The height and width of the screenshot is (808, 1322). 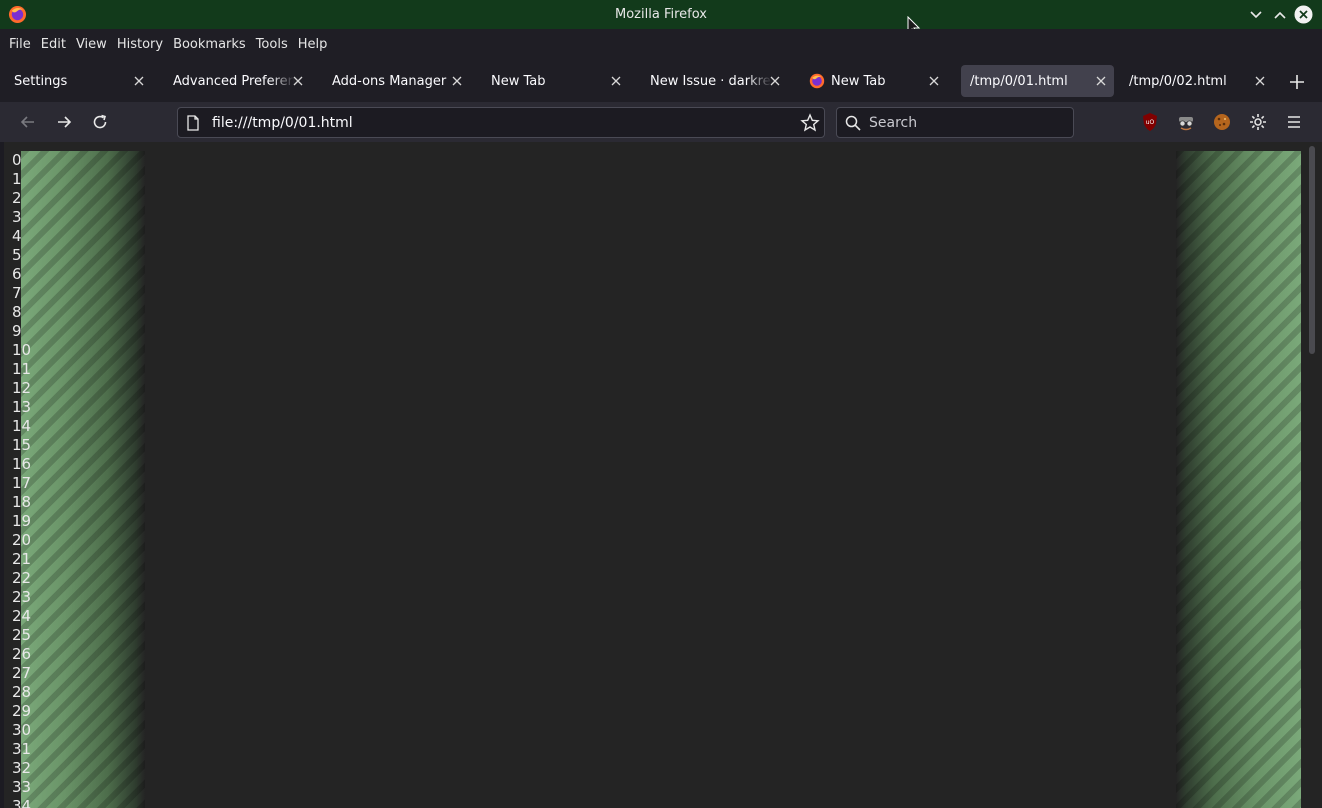 I want to click on search-bar, so click(x=955, y=122).